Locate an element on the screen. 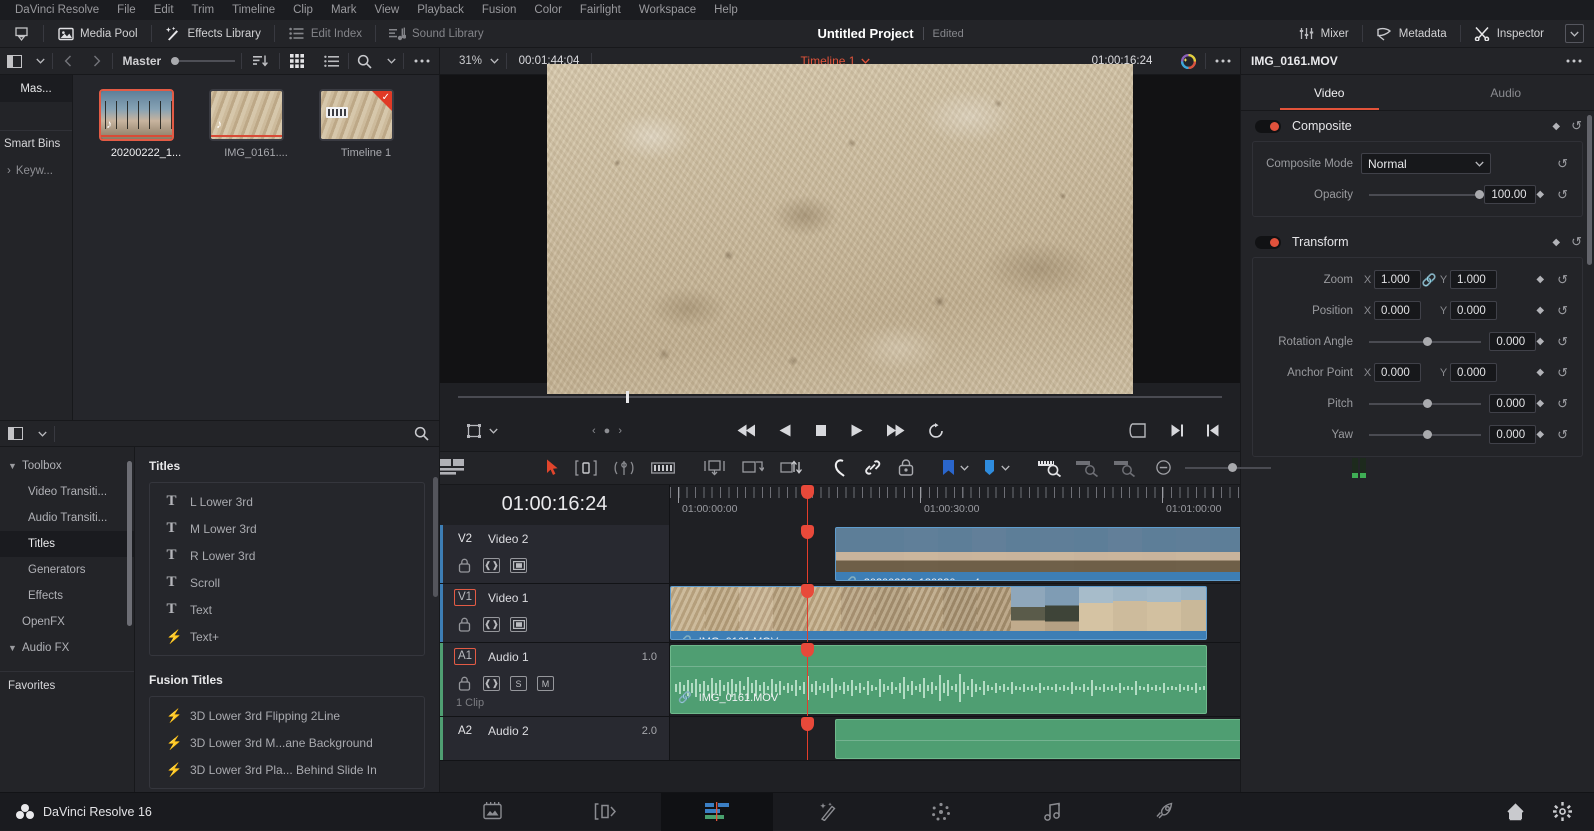 The width and height of the screenshot is (1594, 831). add-marker-icon is located at coordinates (948, 467).